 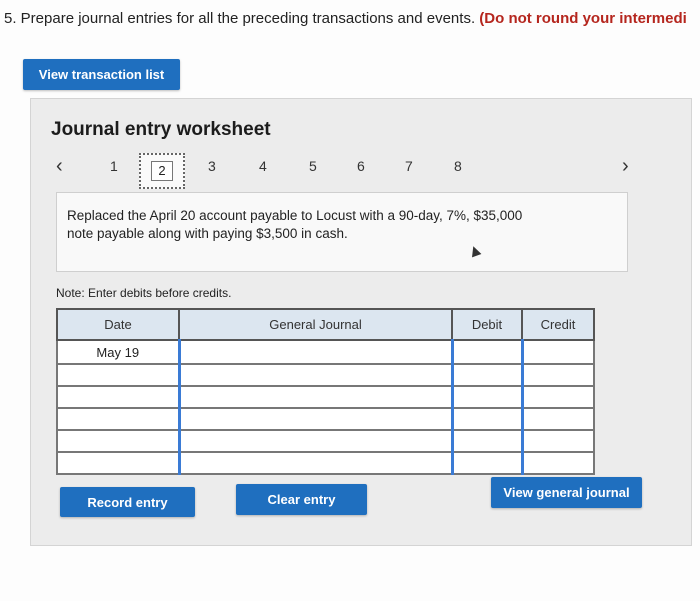 What do you see at coordinates (315, 324) in the screenshot?
I see `header-general-journal: General Journal` at bounding box center [315, 324].